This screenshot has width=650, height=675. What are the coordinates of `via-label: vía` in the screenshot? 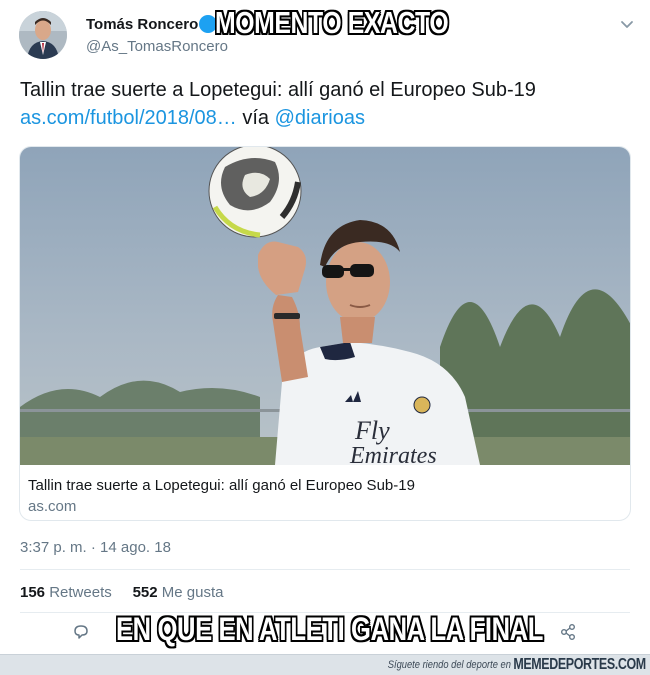 It's located at (256, 118).